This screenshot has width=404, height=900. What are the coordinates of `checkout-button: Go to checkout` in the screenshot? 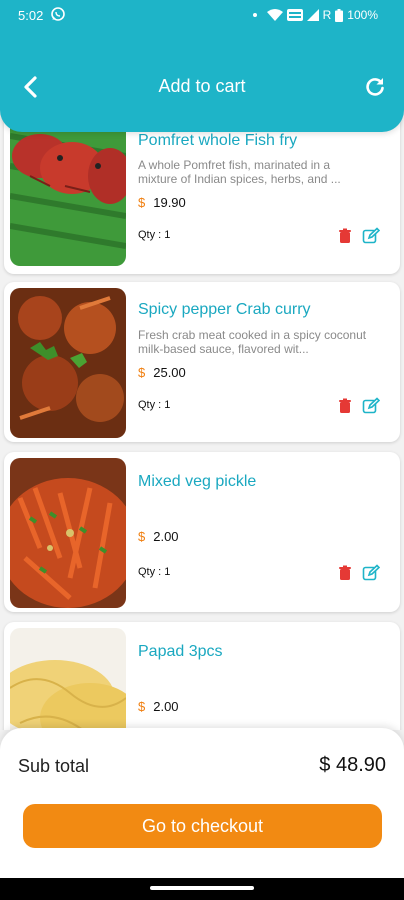 It's located at (202, 826).